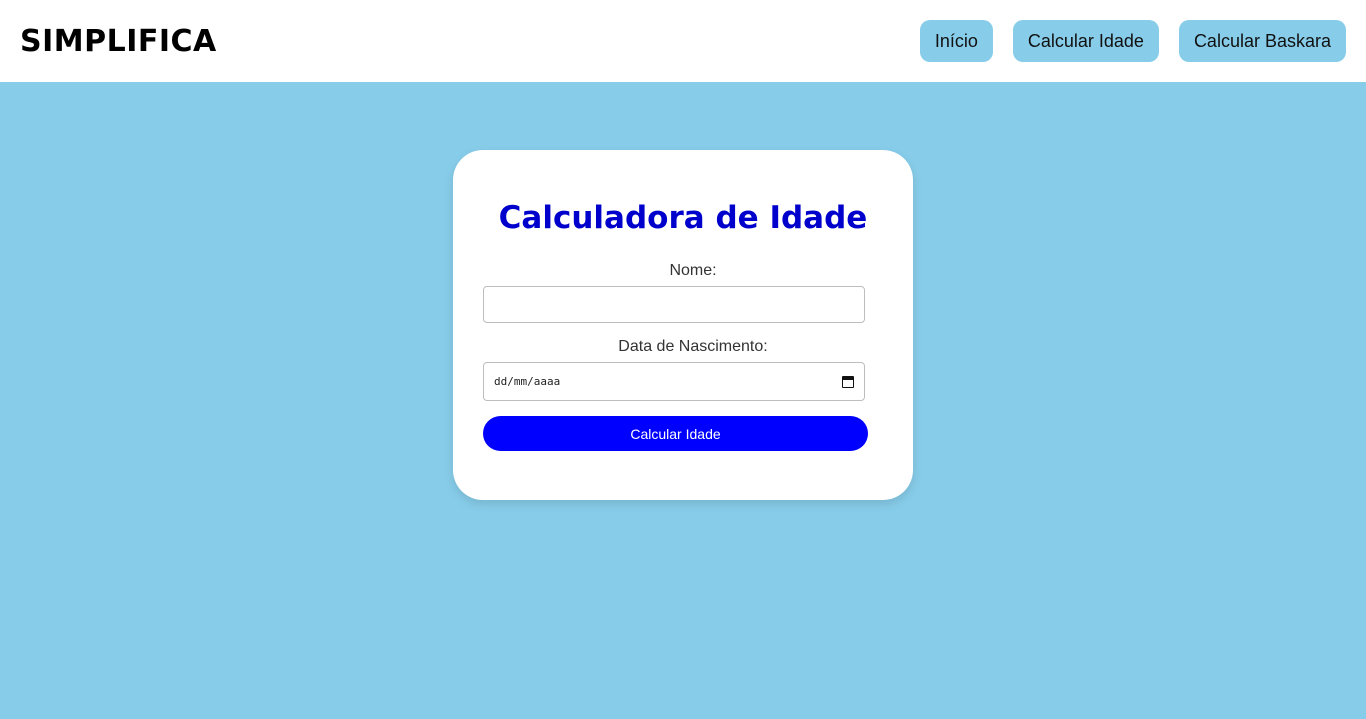 This screenshot has width=1366, height=719. Describe the element at coordinates (118, 41) in the screenshot. I see `site-logo: SIMPLIFICA` at that location.